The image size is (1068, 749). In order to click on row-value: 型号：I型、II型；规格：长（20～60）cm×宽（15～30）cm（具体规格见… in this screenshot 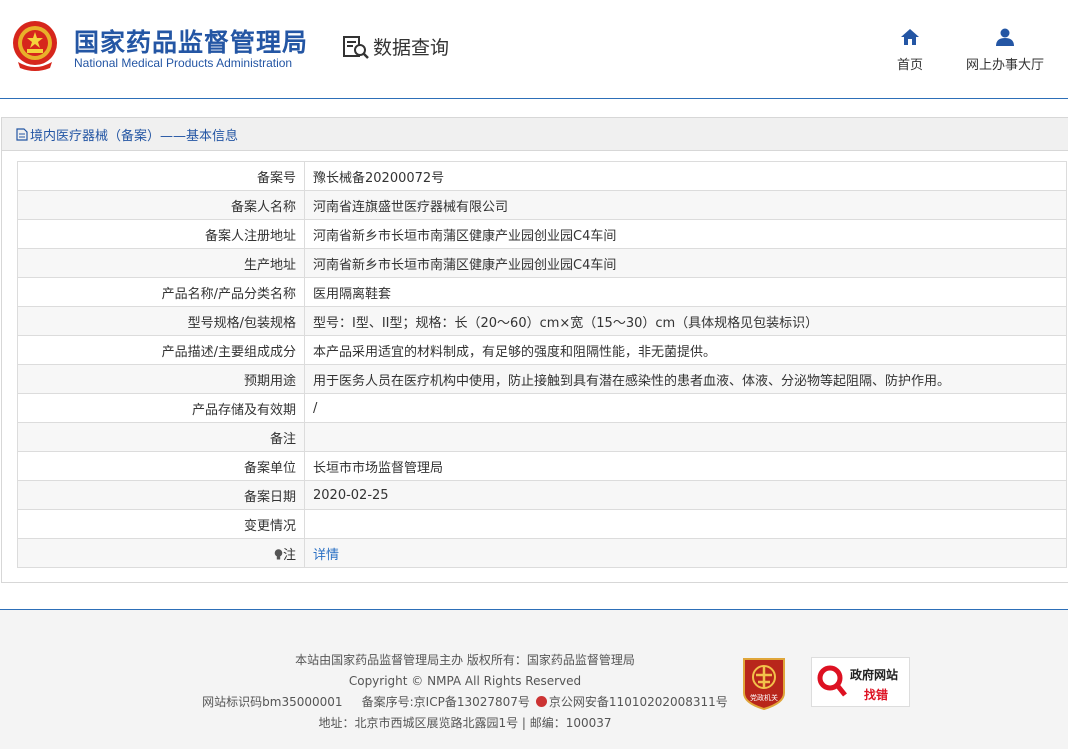, I will do `click(685, 321)`.